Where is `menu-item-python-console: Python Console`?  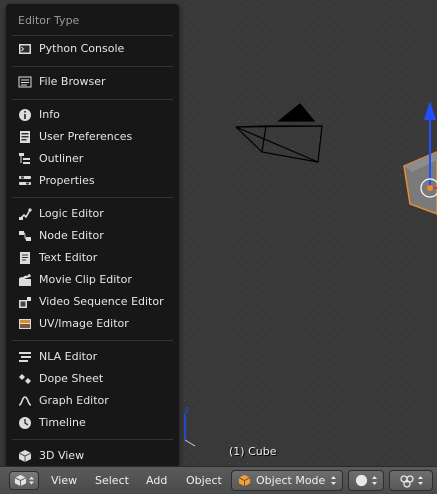
menu-item-python-console: Python Console is located at coordinates (93, 48).